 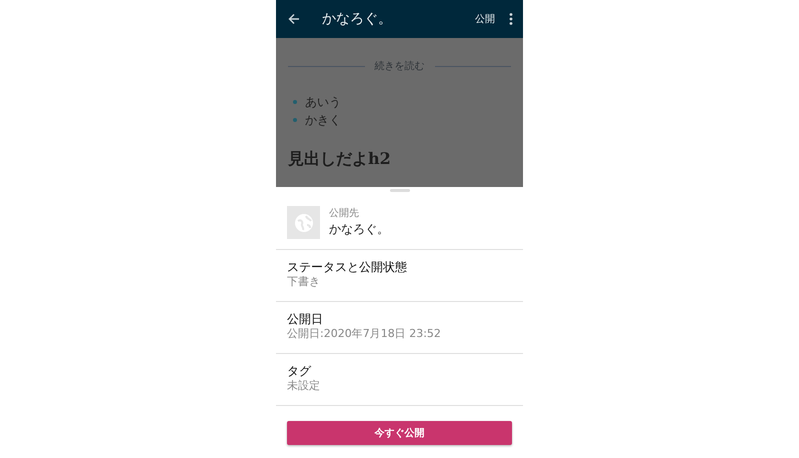 What do you see at coordinates (304, 282) in the screenshot?
I see `setting-value: 下書き` at bounding box center [304, 282].